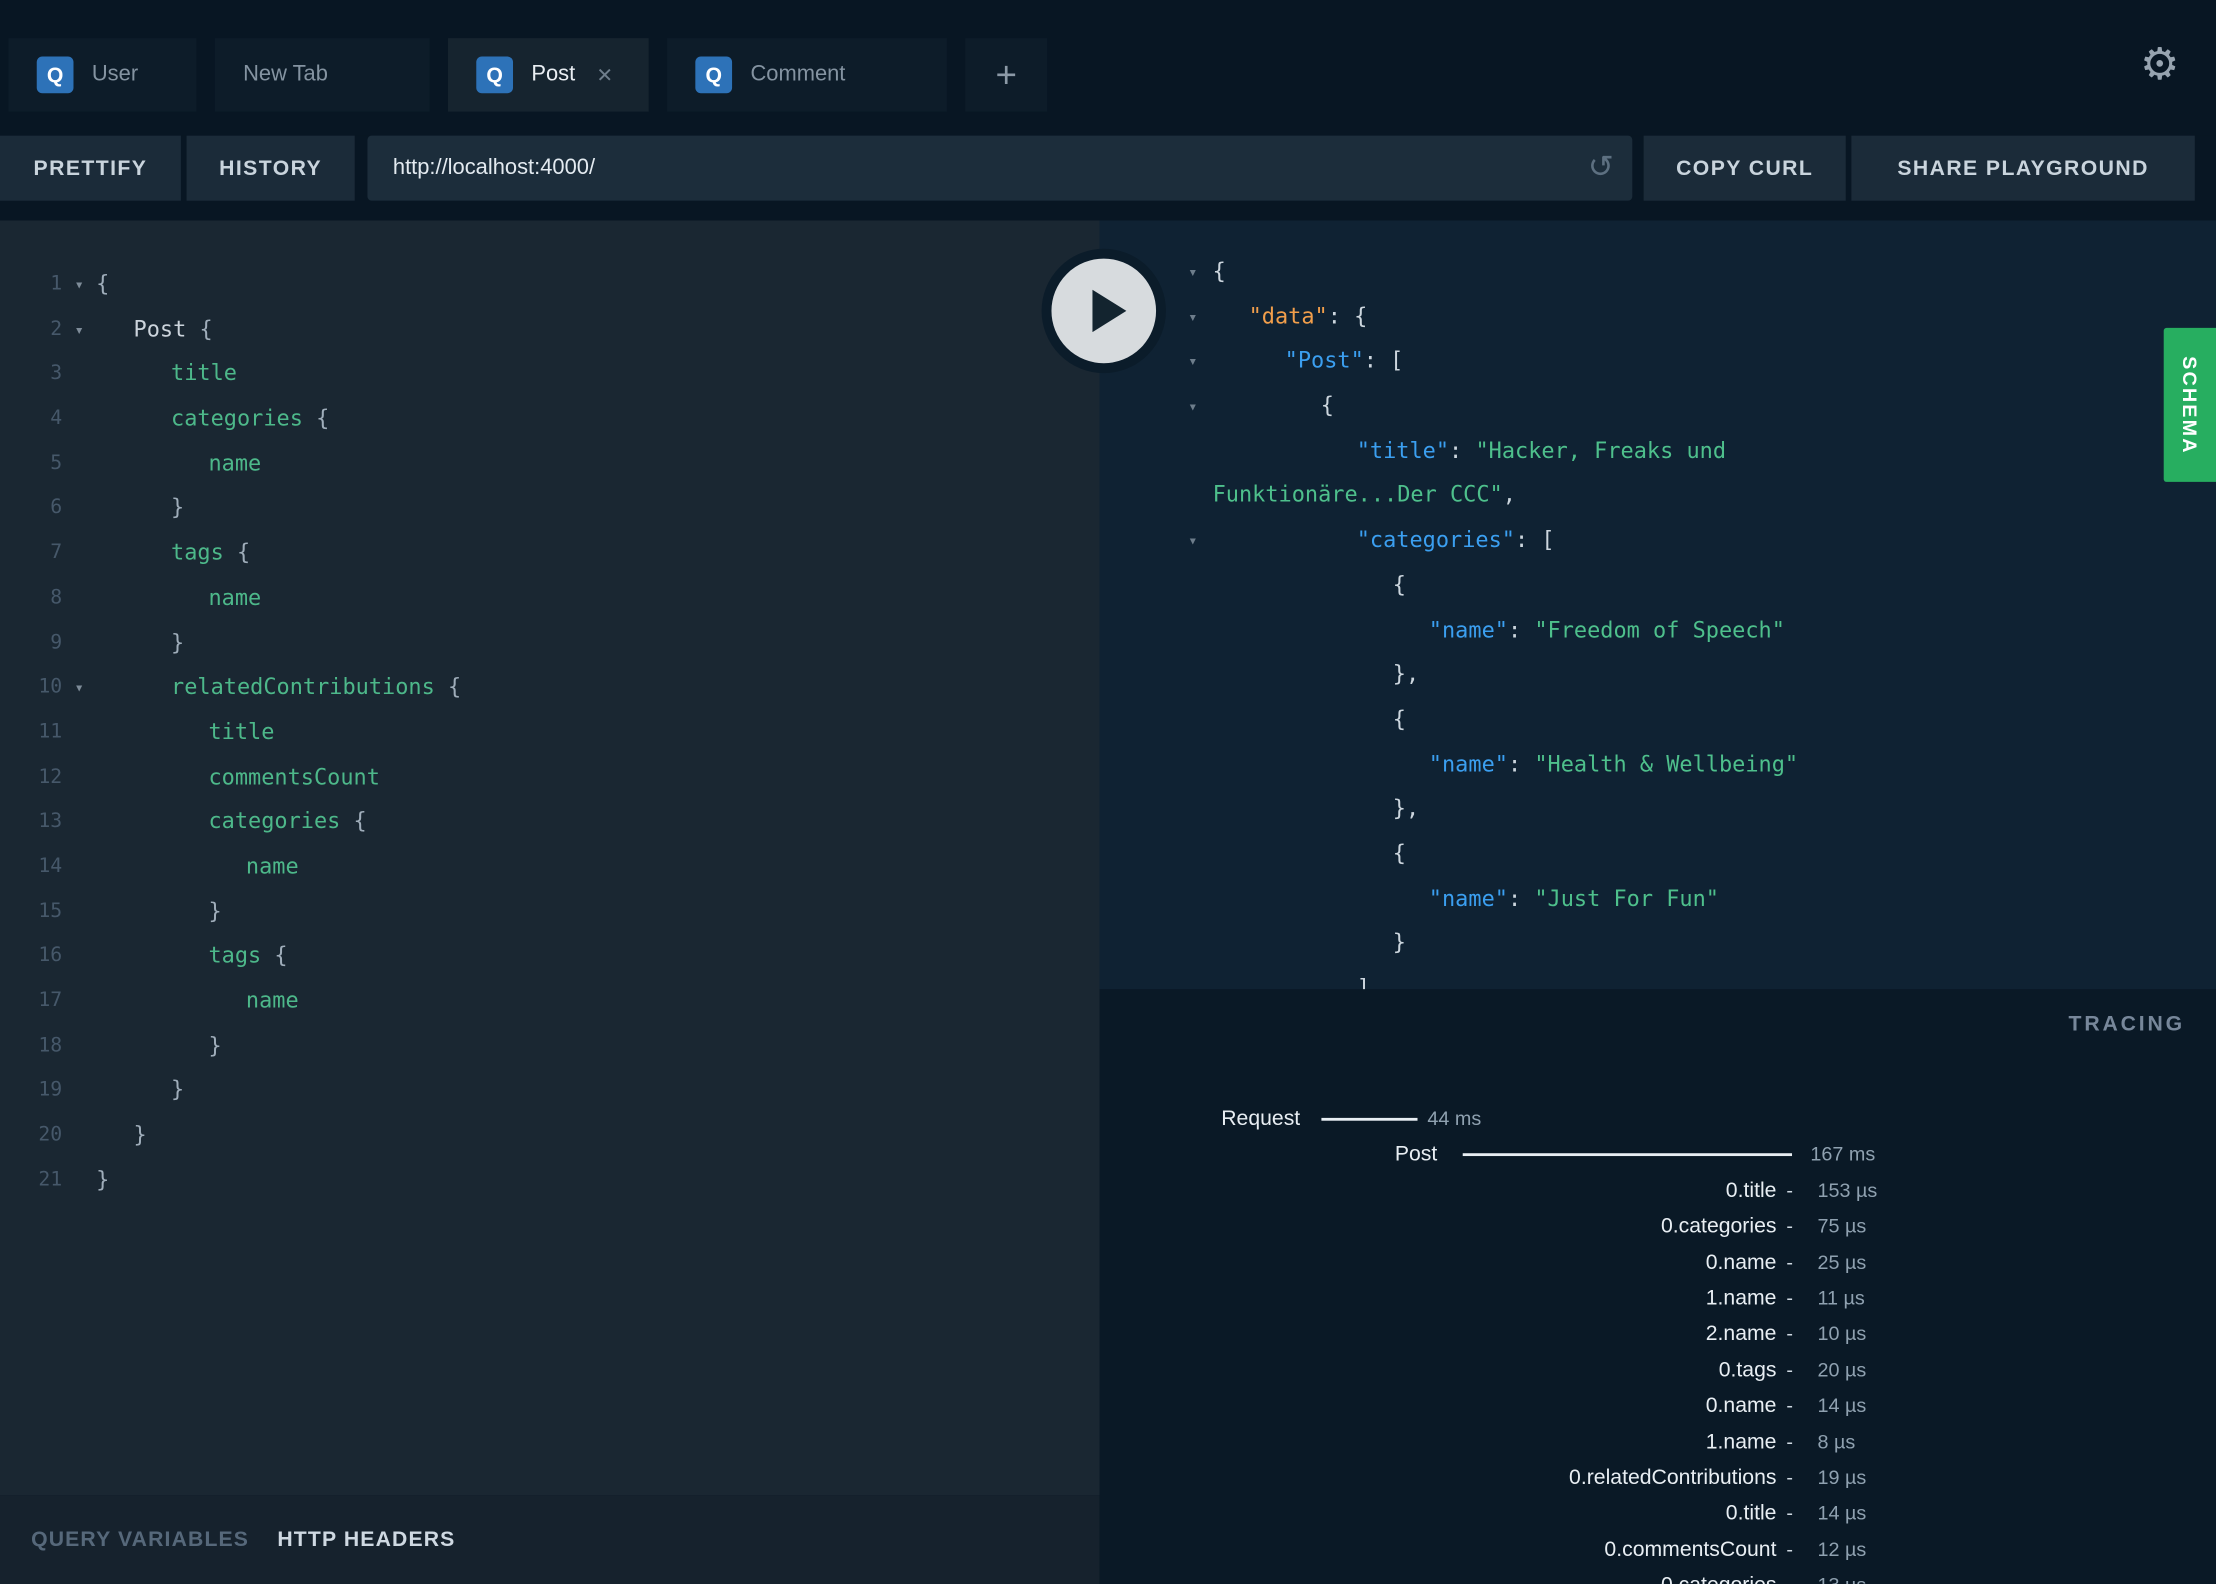  Describe the element at coordinates (1435, 540) in the screenshot. I see `code-token: "categories"` at that location.